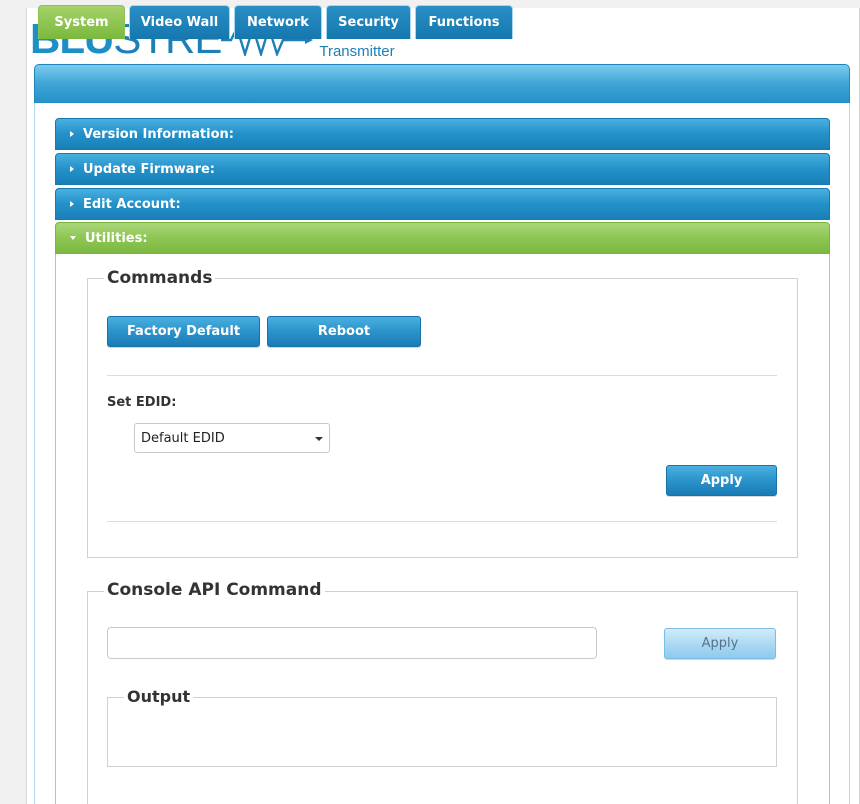  I want to click on tab-video-wall: Video Wall, so click(179, 22).